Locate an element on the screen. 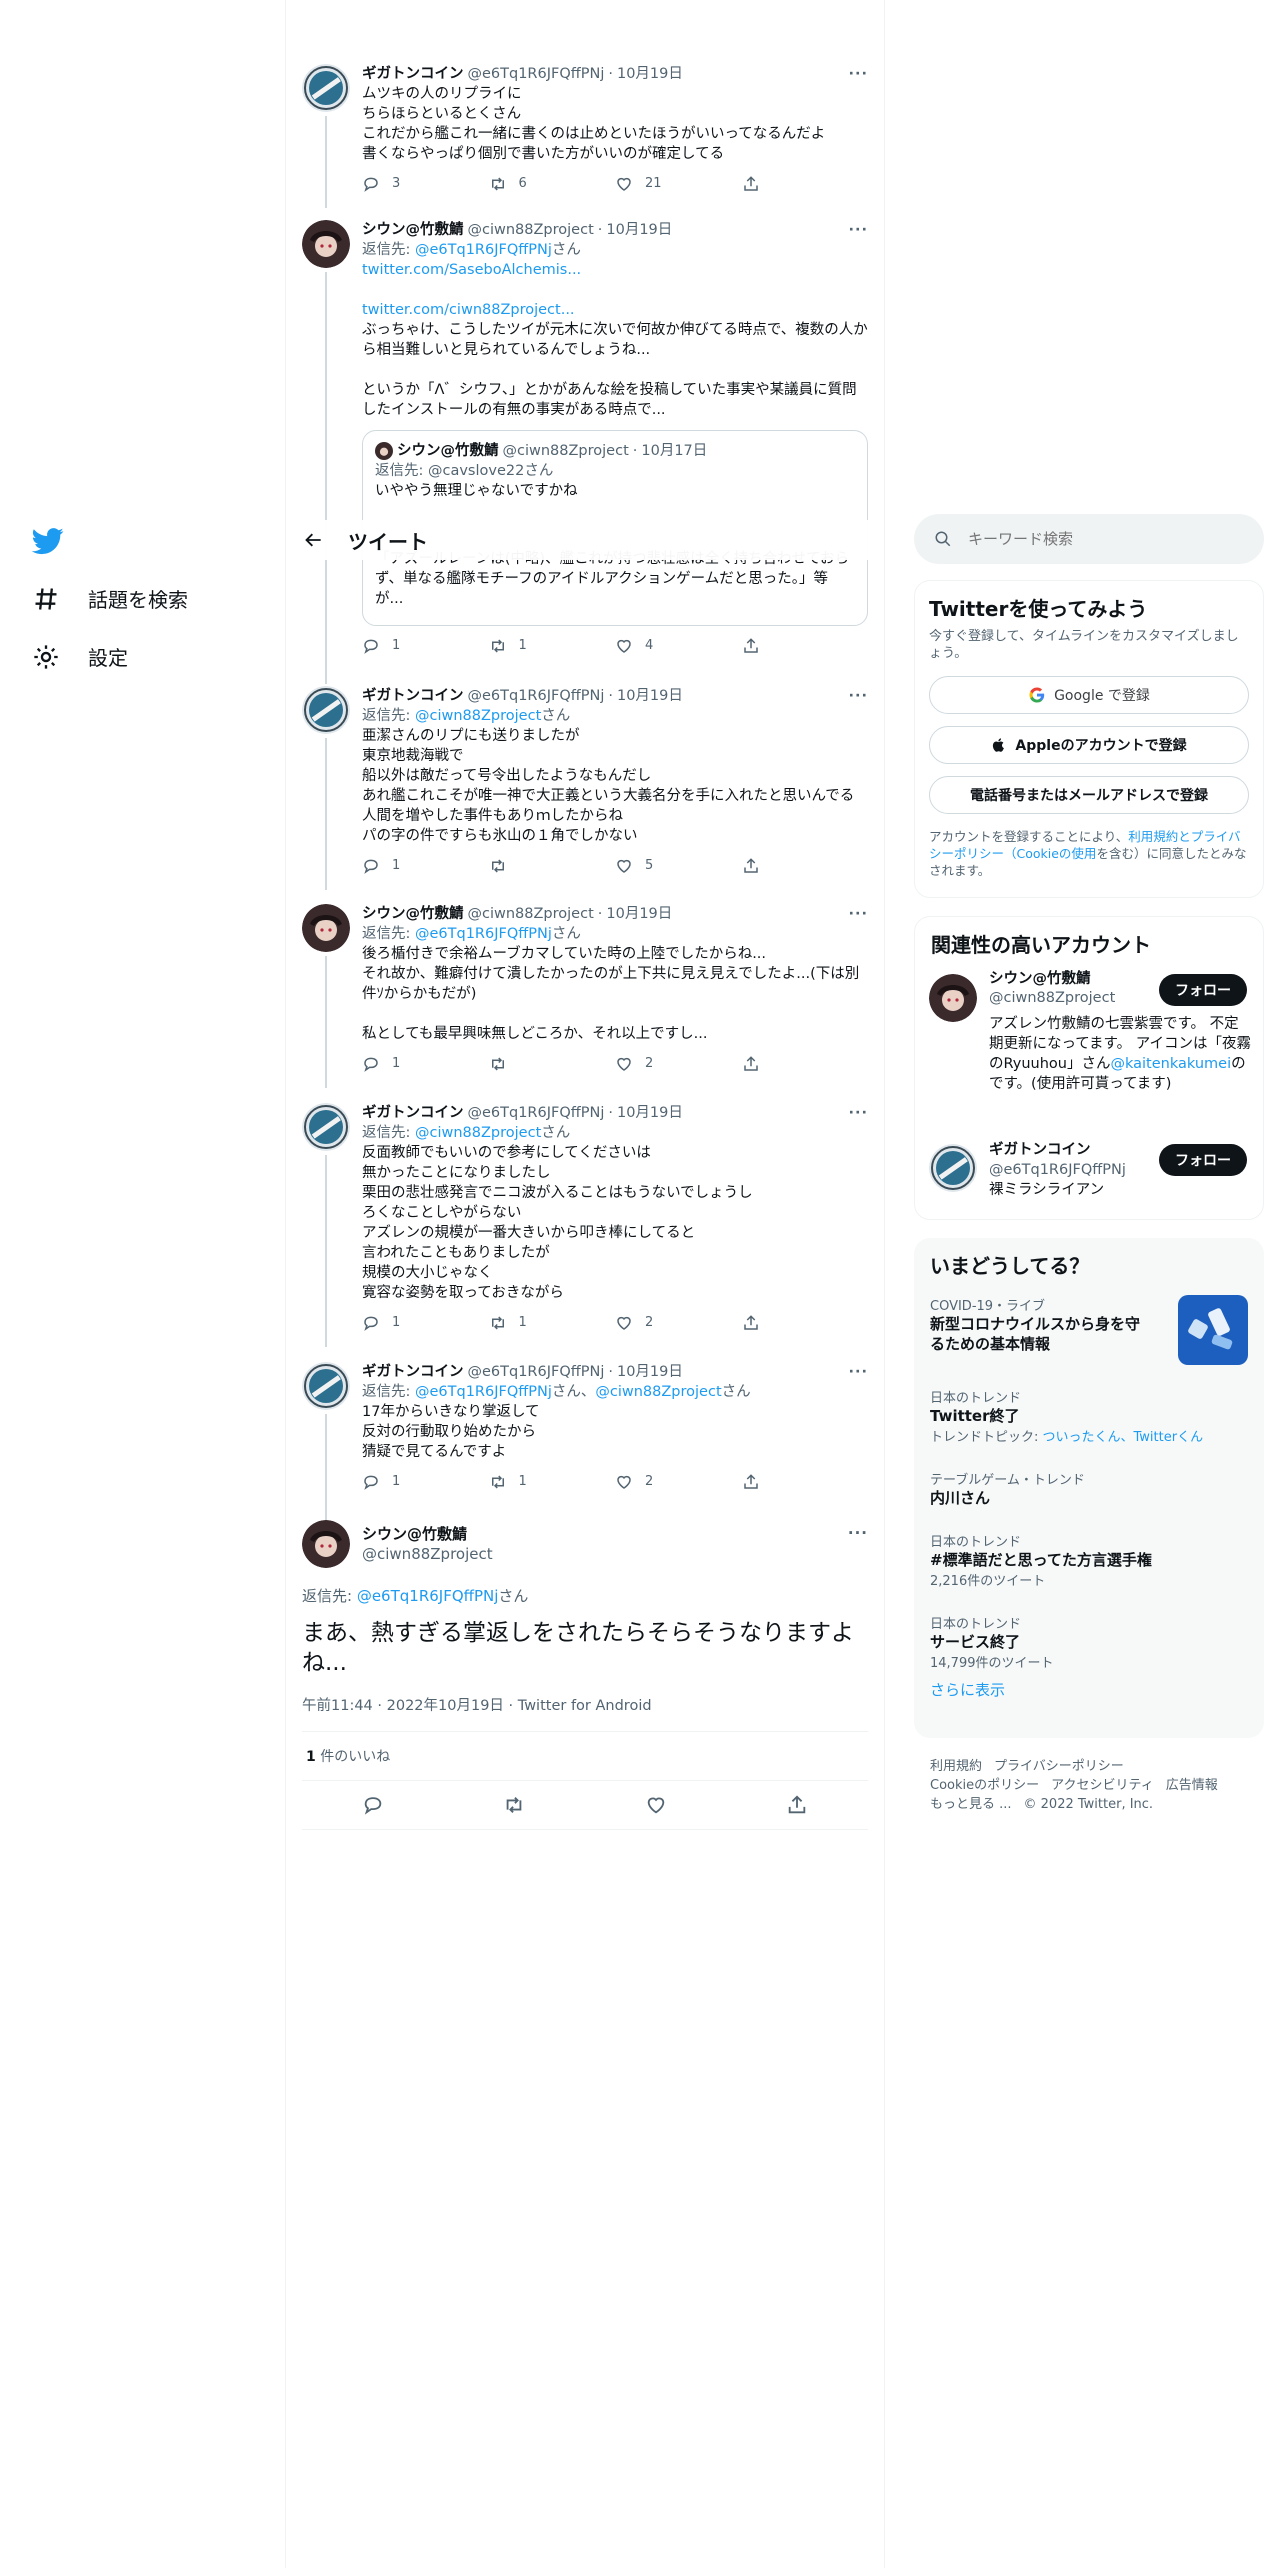  apple-signup-button: Appleのアカウントで登録 is located at coordinates (1089, 745).